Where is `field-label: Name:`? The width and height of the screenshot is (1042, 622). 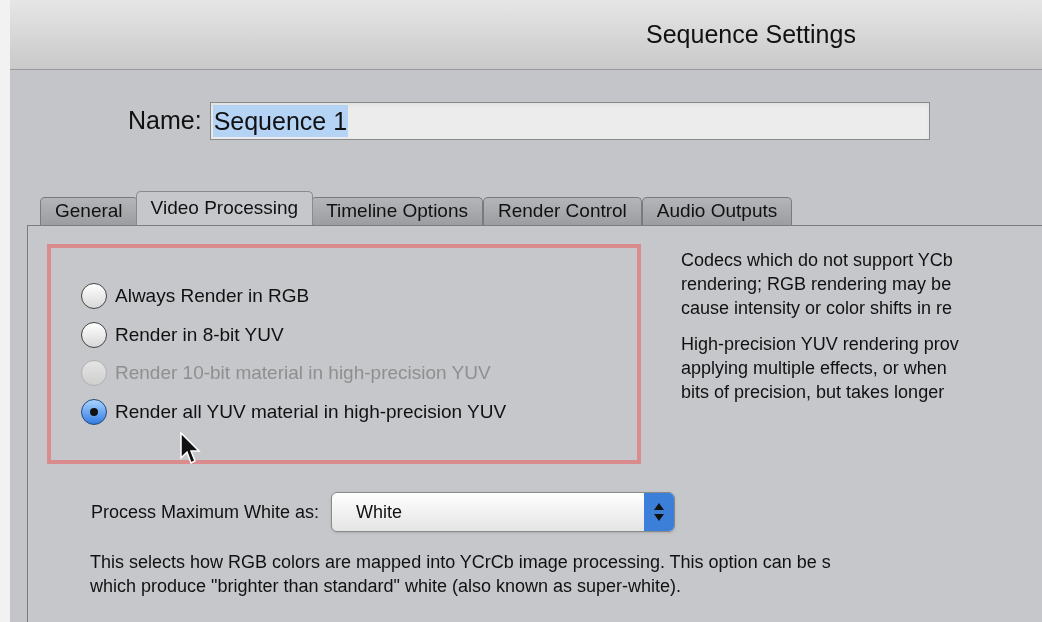
field-label: Name: is located at coordinates (165, 121).